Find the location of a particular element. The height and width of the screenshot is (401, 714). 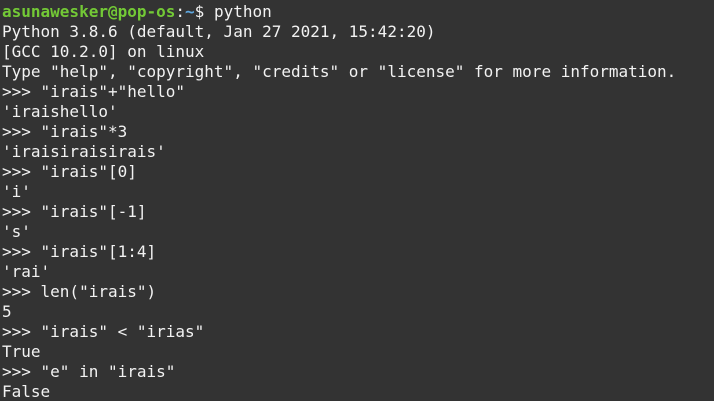

repl-input-line: >>> "e" in "irais" is located at coordinates (89, 371).